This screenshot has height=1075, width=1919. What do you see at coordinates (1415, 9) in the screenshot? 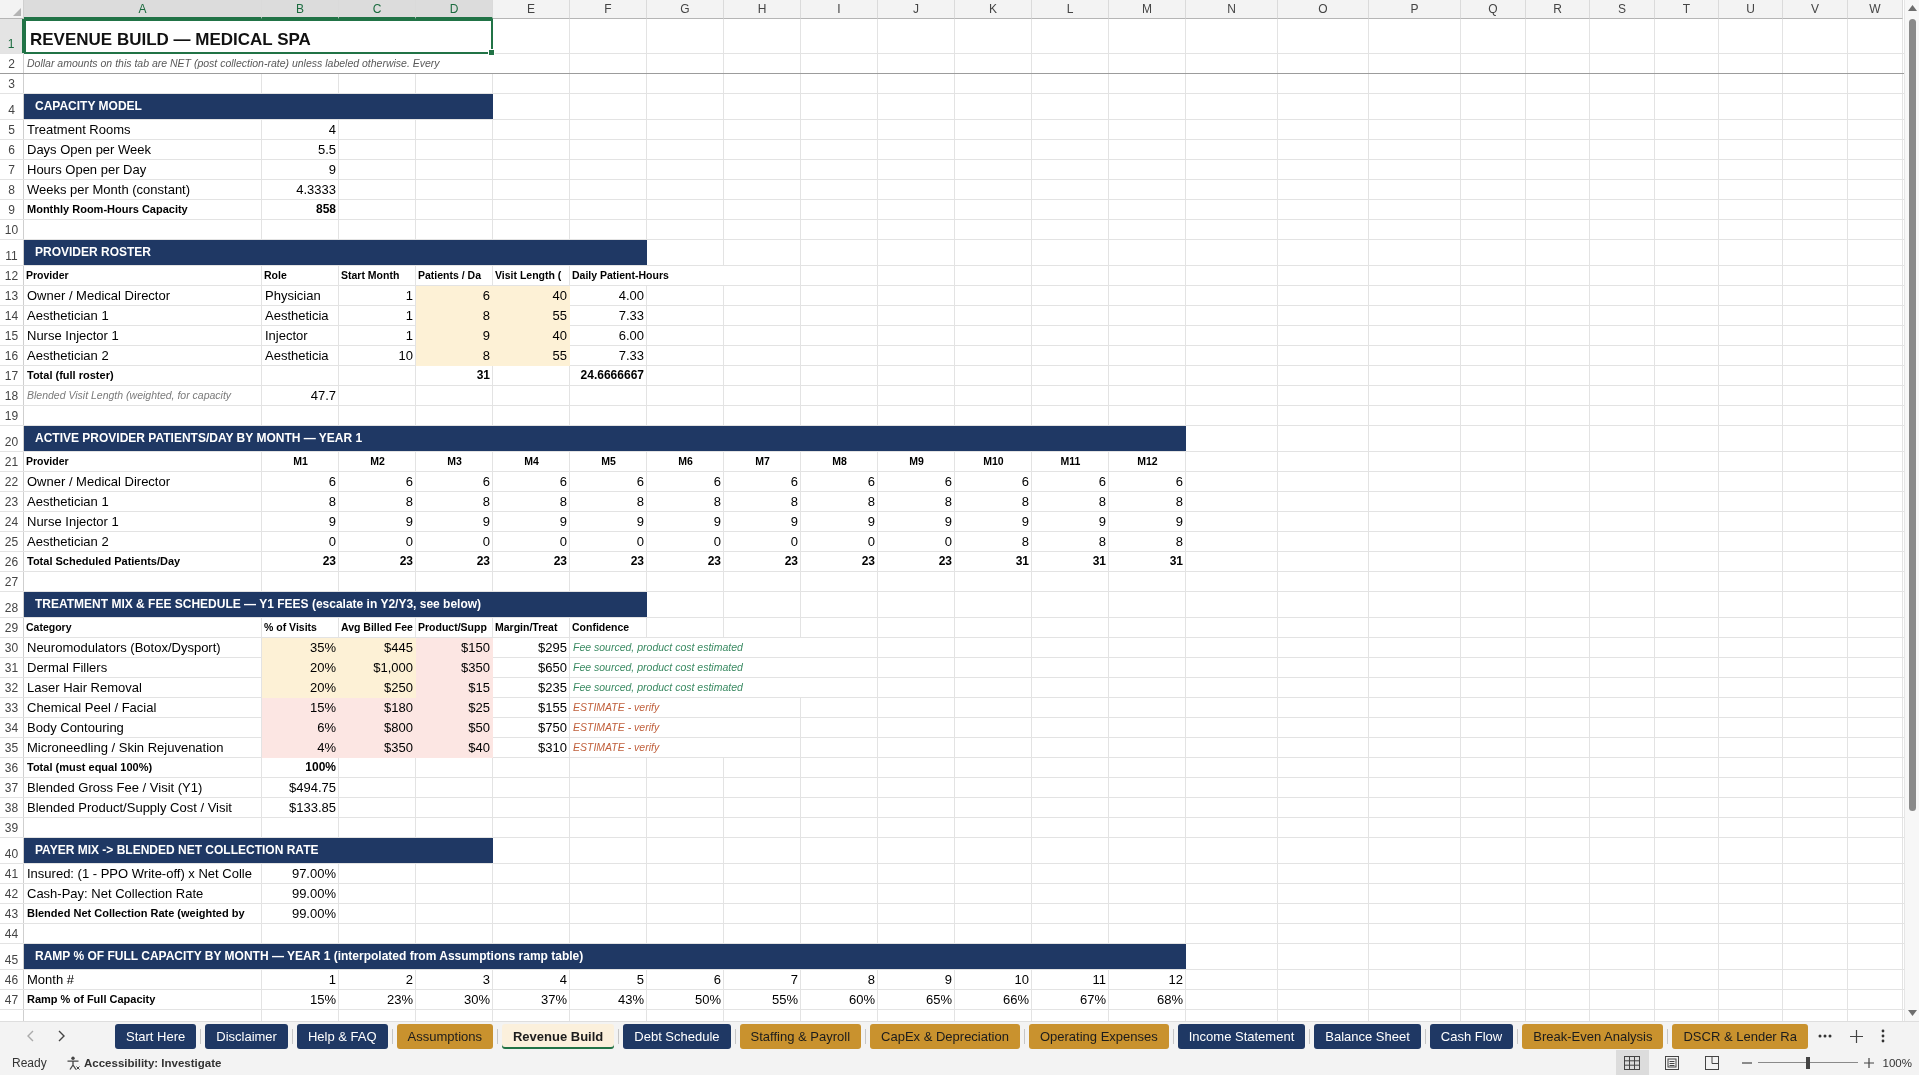
I see `column-header: P` at bounding box center [1415, 9].